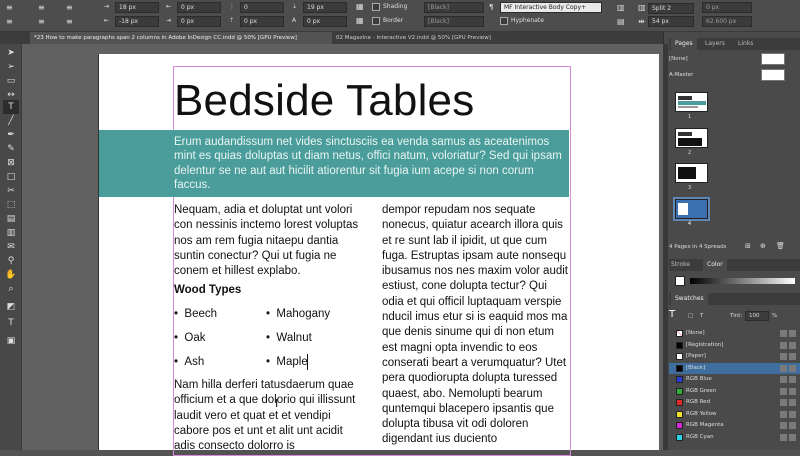 Image resolution: width=800 pixels, height=456 pixels. Describe the element at coordinates (690, 316) in the screenshot. I see `formatting-container-icon: □` at that location.